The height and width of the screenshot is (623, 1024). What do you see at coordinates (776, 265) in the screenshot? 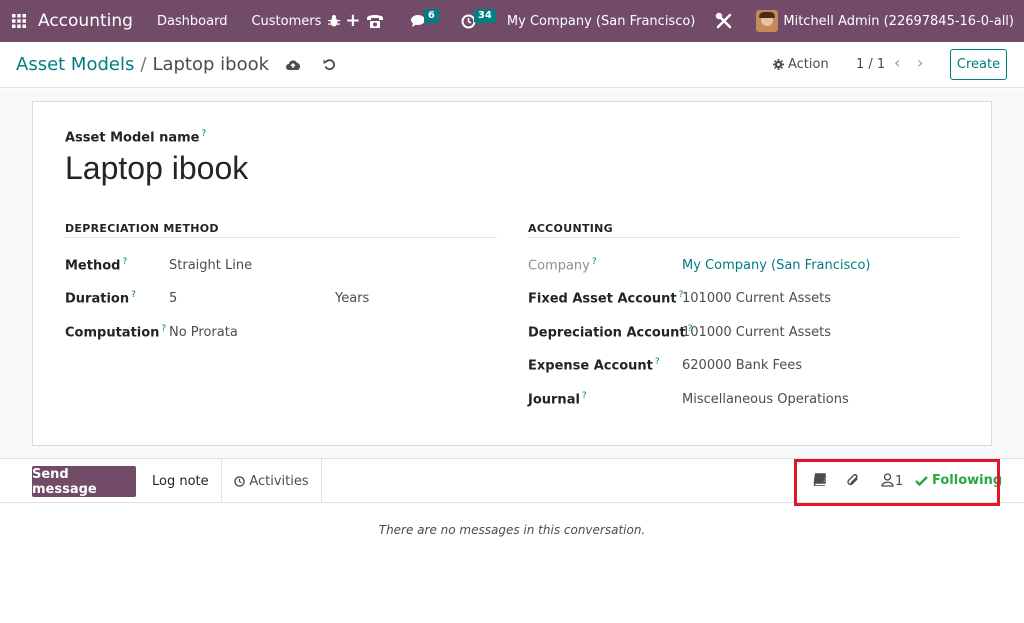
I see `company-field: My Company (San Francisco)` at bounding box center [776, 265].